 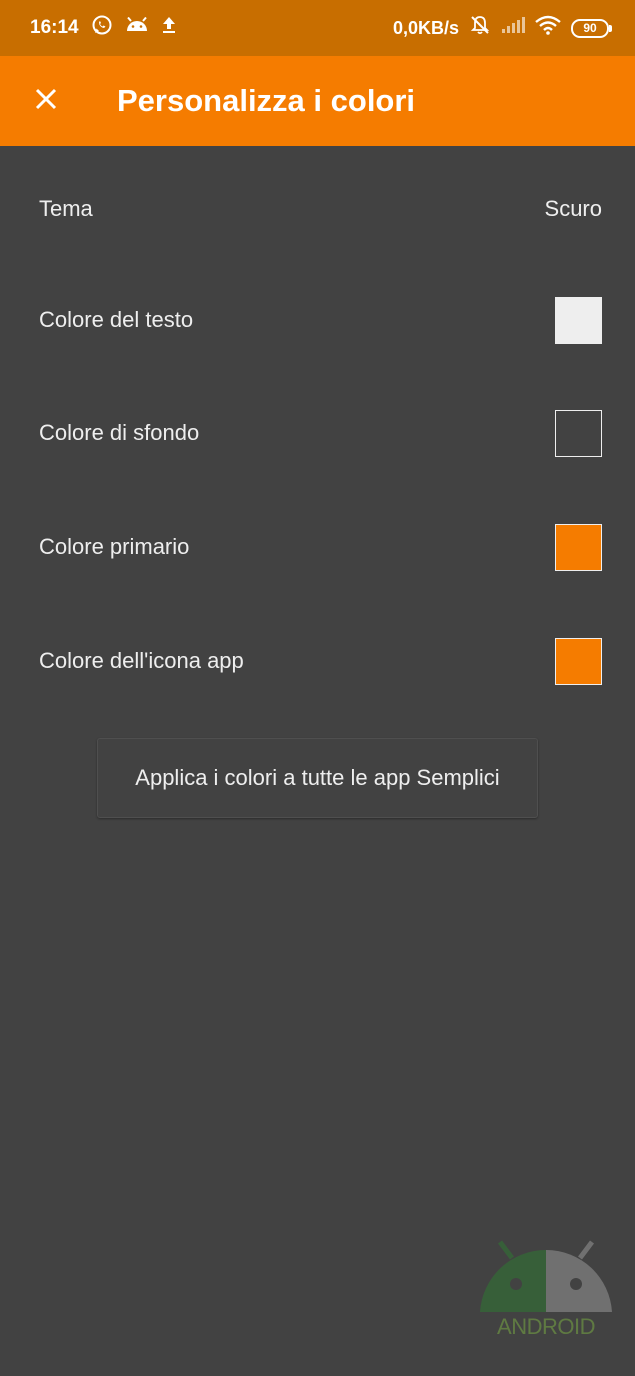 I want to click on app-icon-color-swatch, so click(x=578, y=661).